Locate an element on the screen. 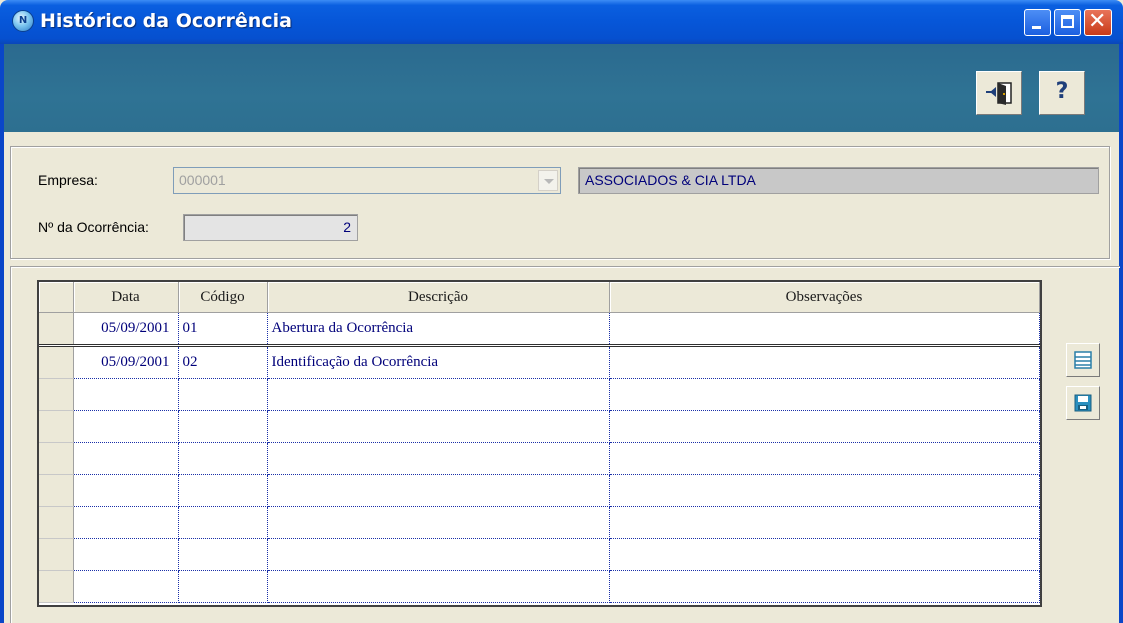 This screenshot has width=1123, height=623. minimize-icon is located at coordinates (1036, 27).